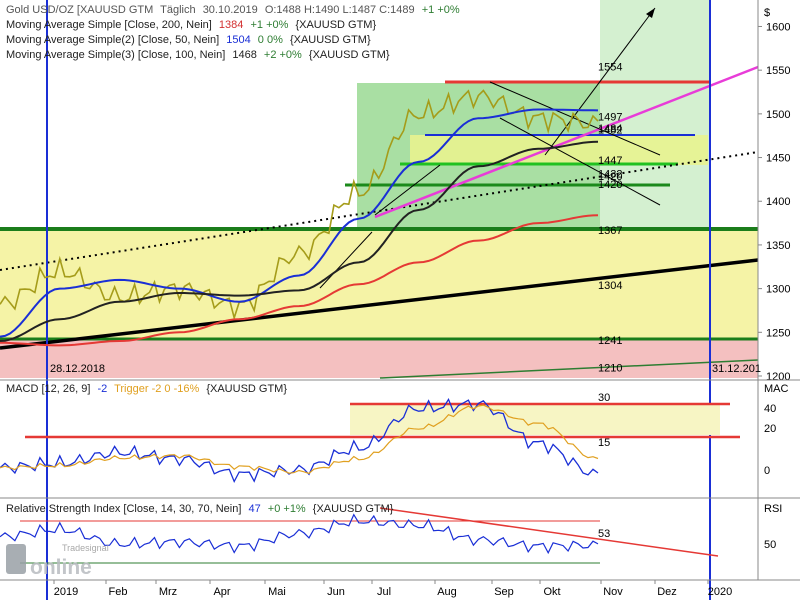 This screenshot has height=600, width=800. What do you see at coordinates (770, 545) in the screenshot?
I see `rsi-axis-50: 50` at bounding box center [770, 545].